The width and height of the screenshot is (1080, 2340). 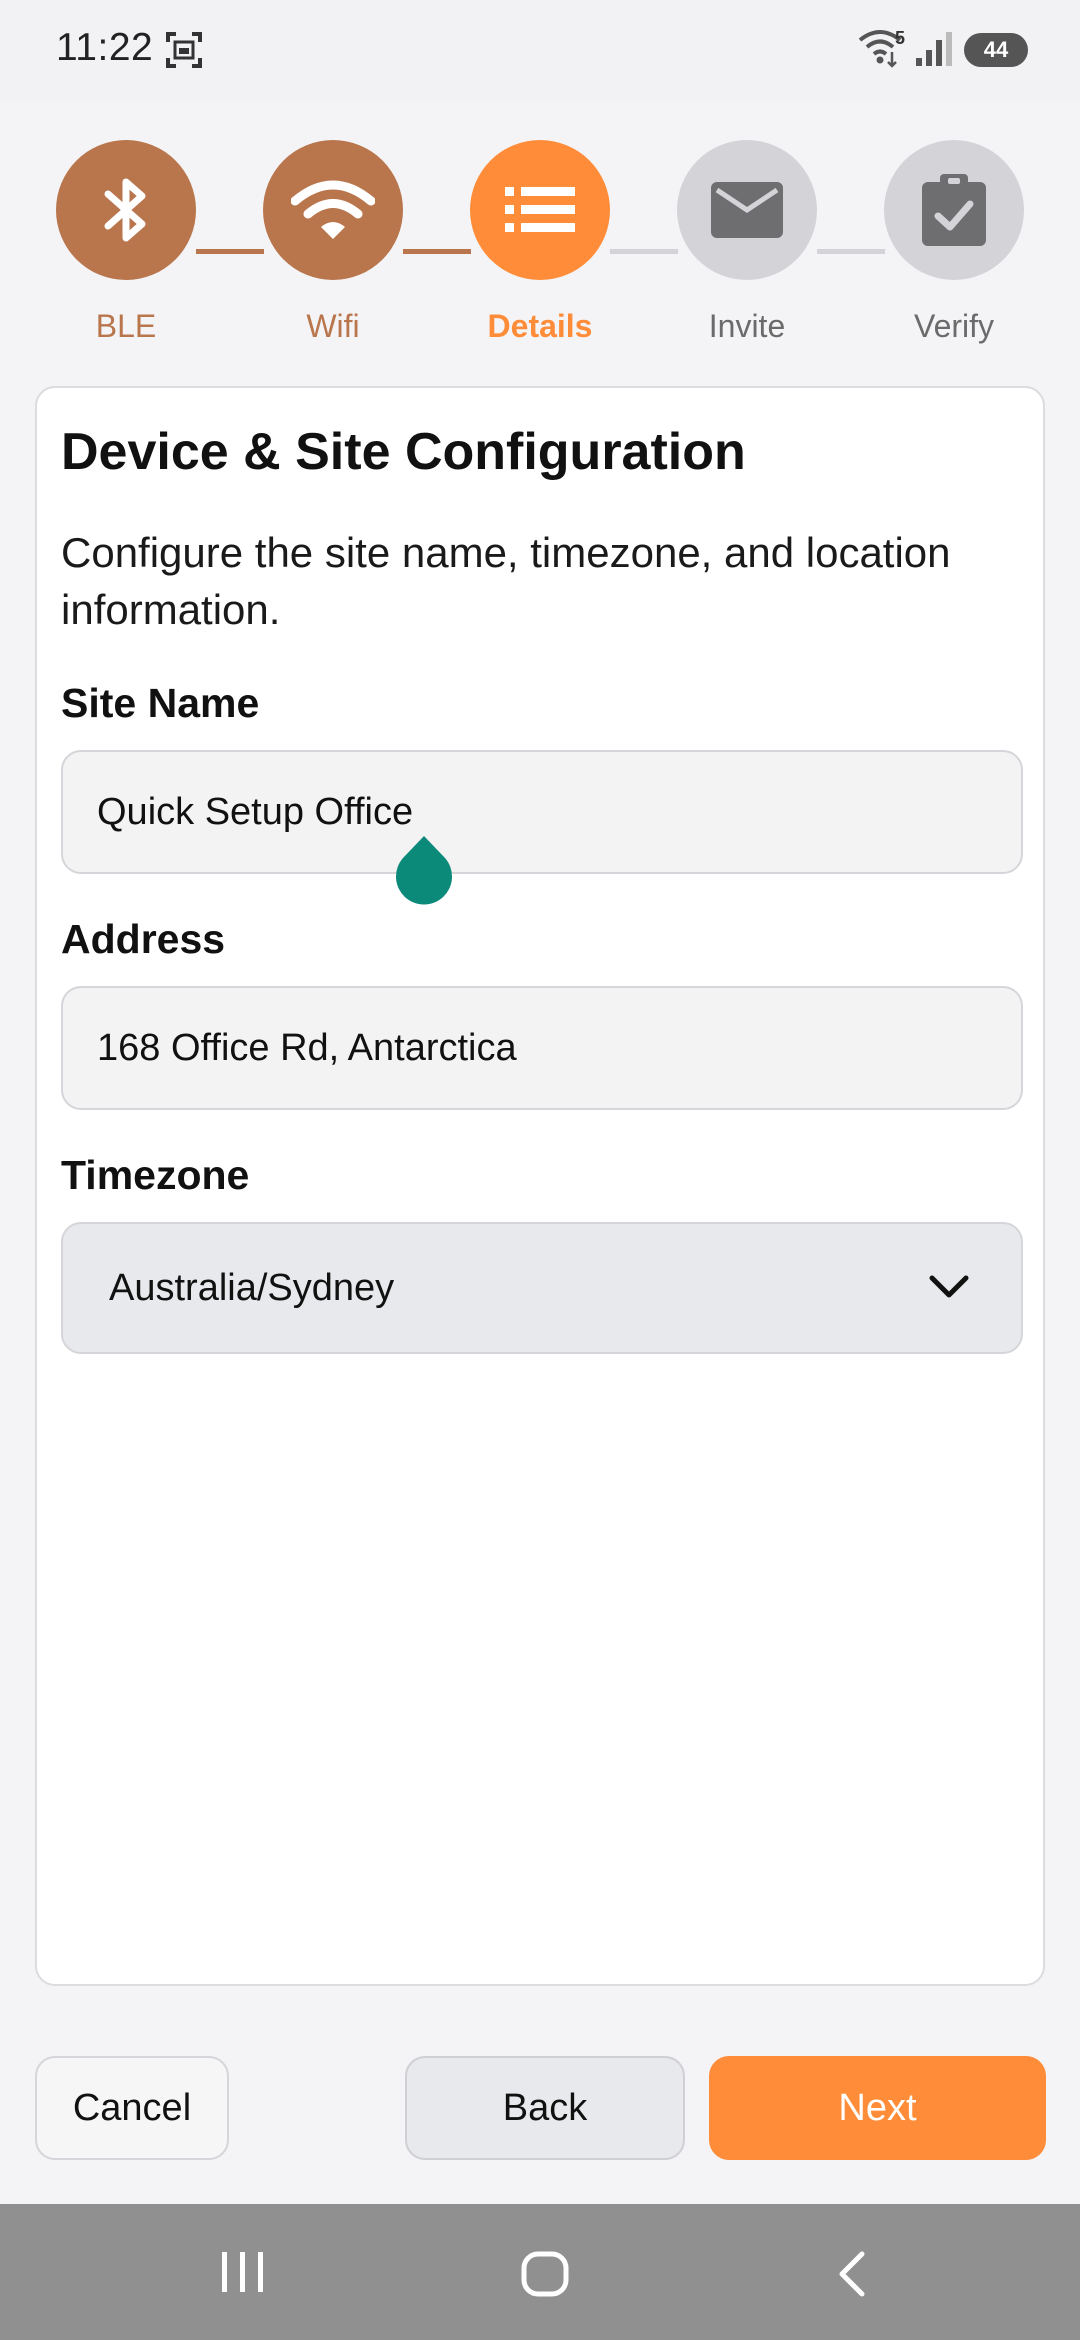 I want to click on bluetooth-icon, so click(x=125, y=210).